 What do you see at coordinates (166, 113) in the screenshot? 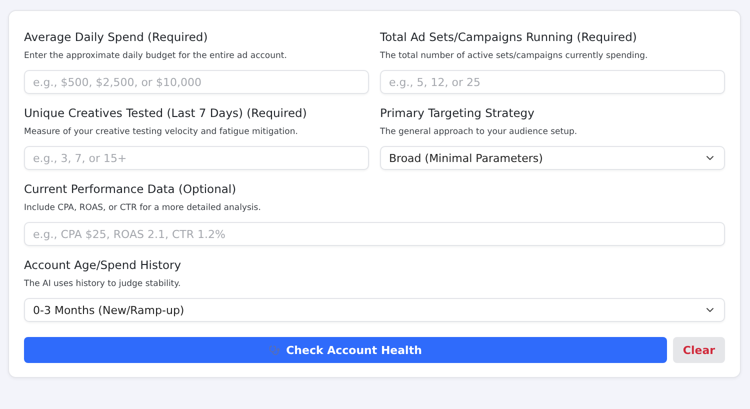
I see `field-label: Unique Creatives Tested (Last 7 Days) (Required)` at bounding box center [166, 113].